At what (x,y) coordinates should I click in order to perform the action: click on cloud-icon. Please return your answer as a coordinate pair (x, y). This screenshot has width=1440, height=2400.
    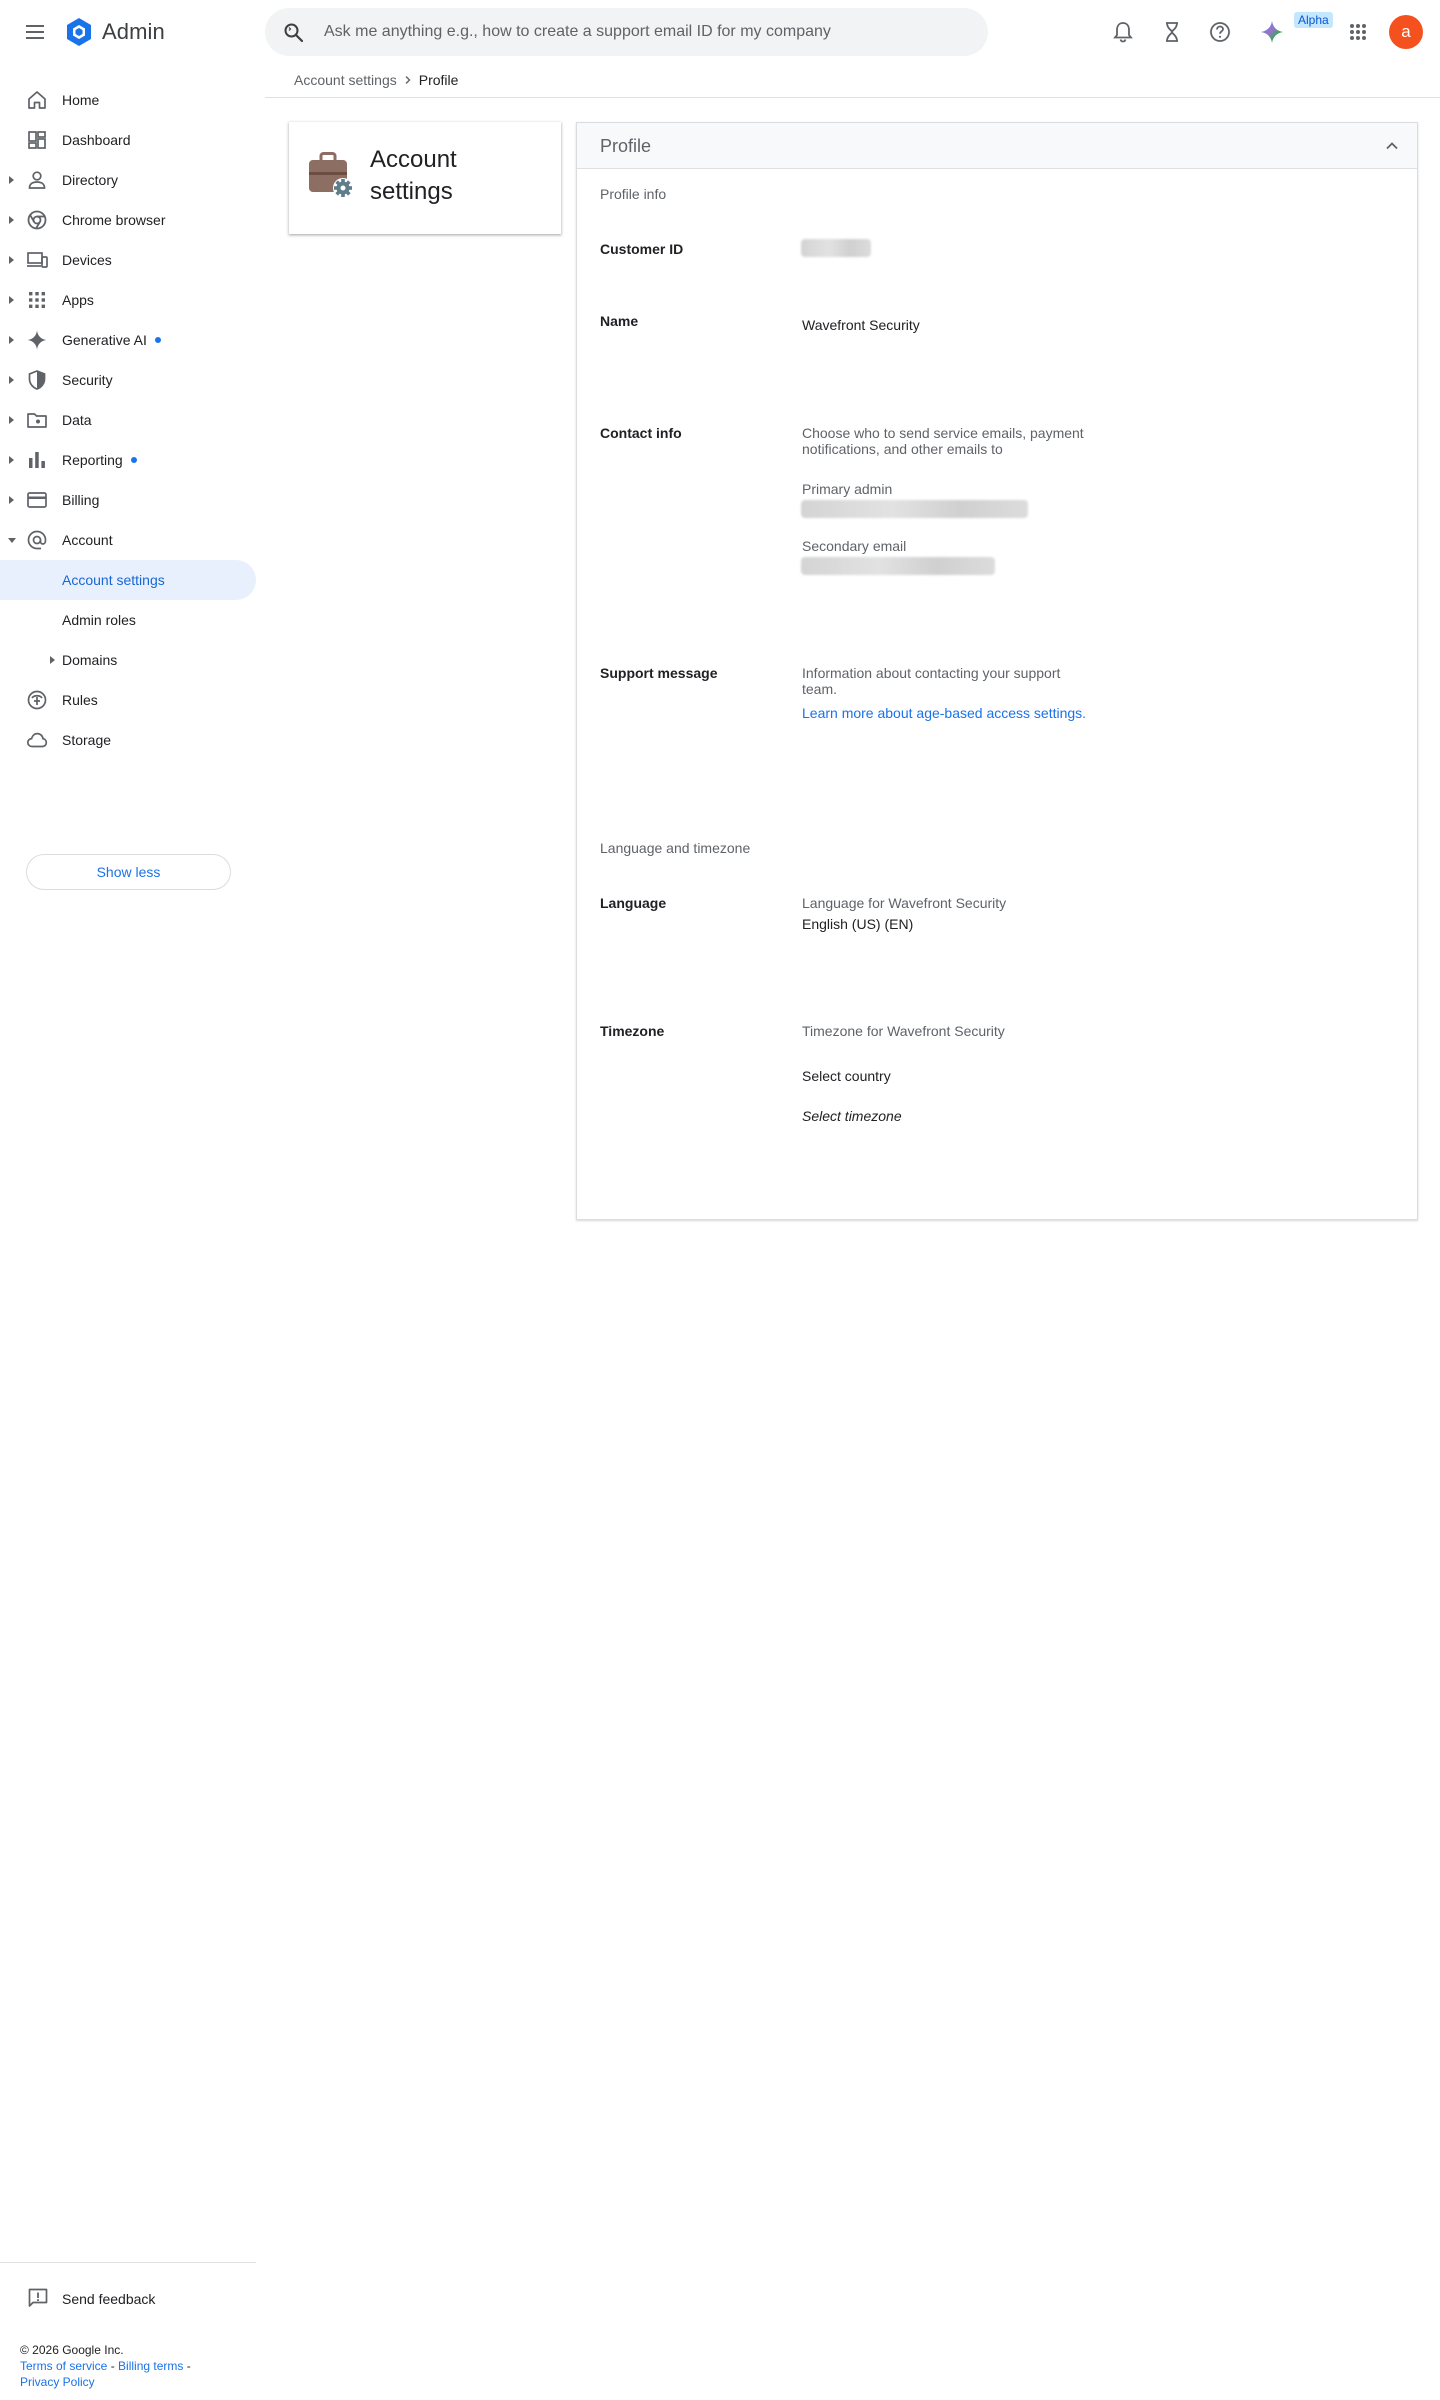
    Looking at the image, I should click on (37, 740).